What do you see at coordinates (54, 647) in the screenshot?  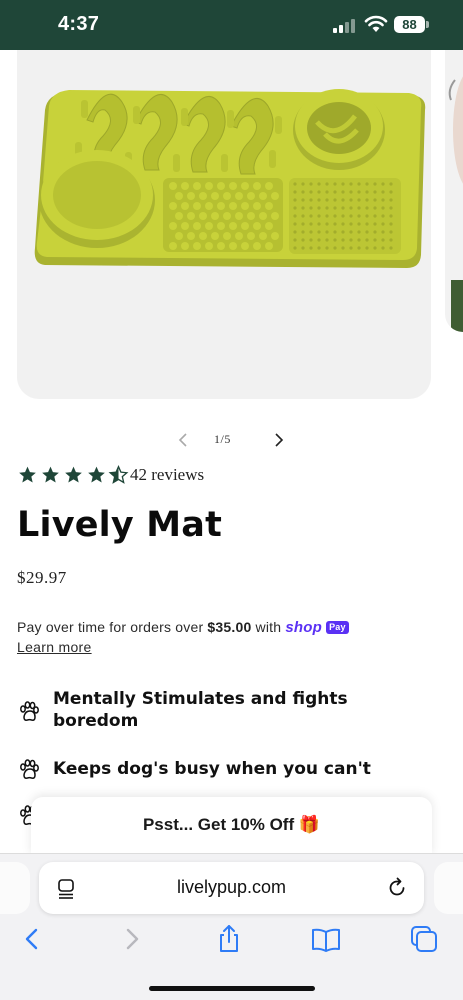 I see `learn-more-link: Learn more` at bounding box center [54, 647].